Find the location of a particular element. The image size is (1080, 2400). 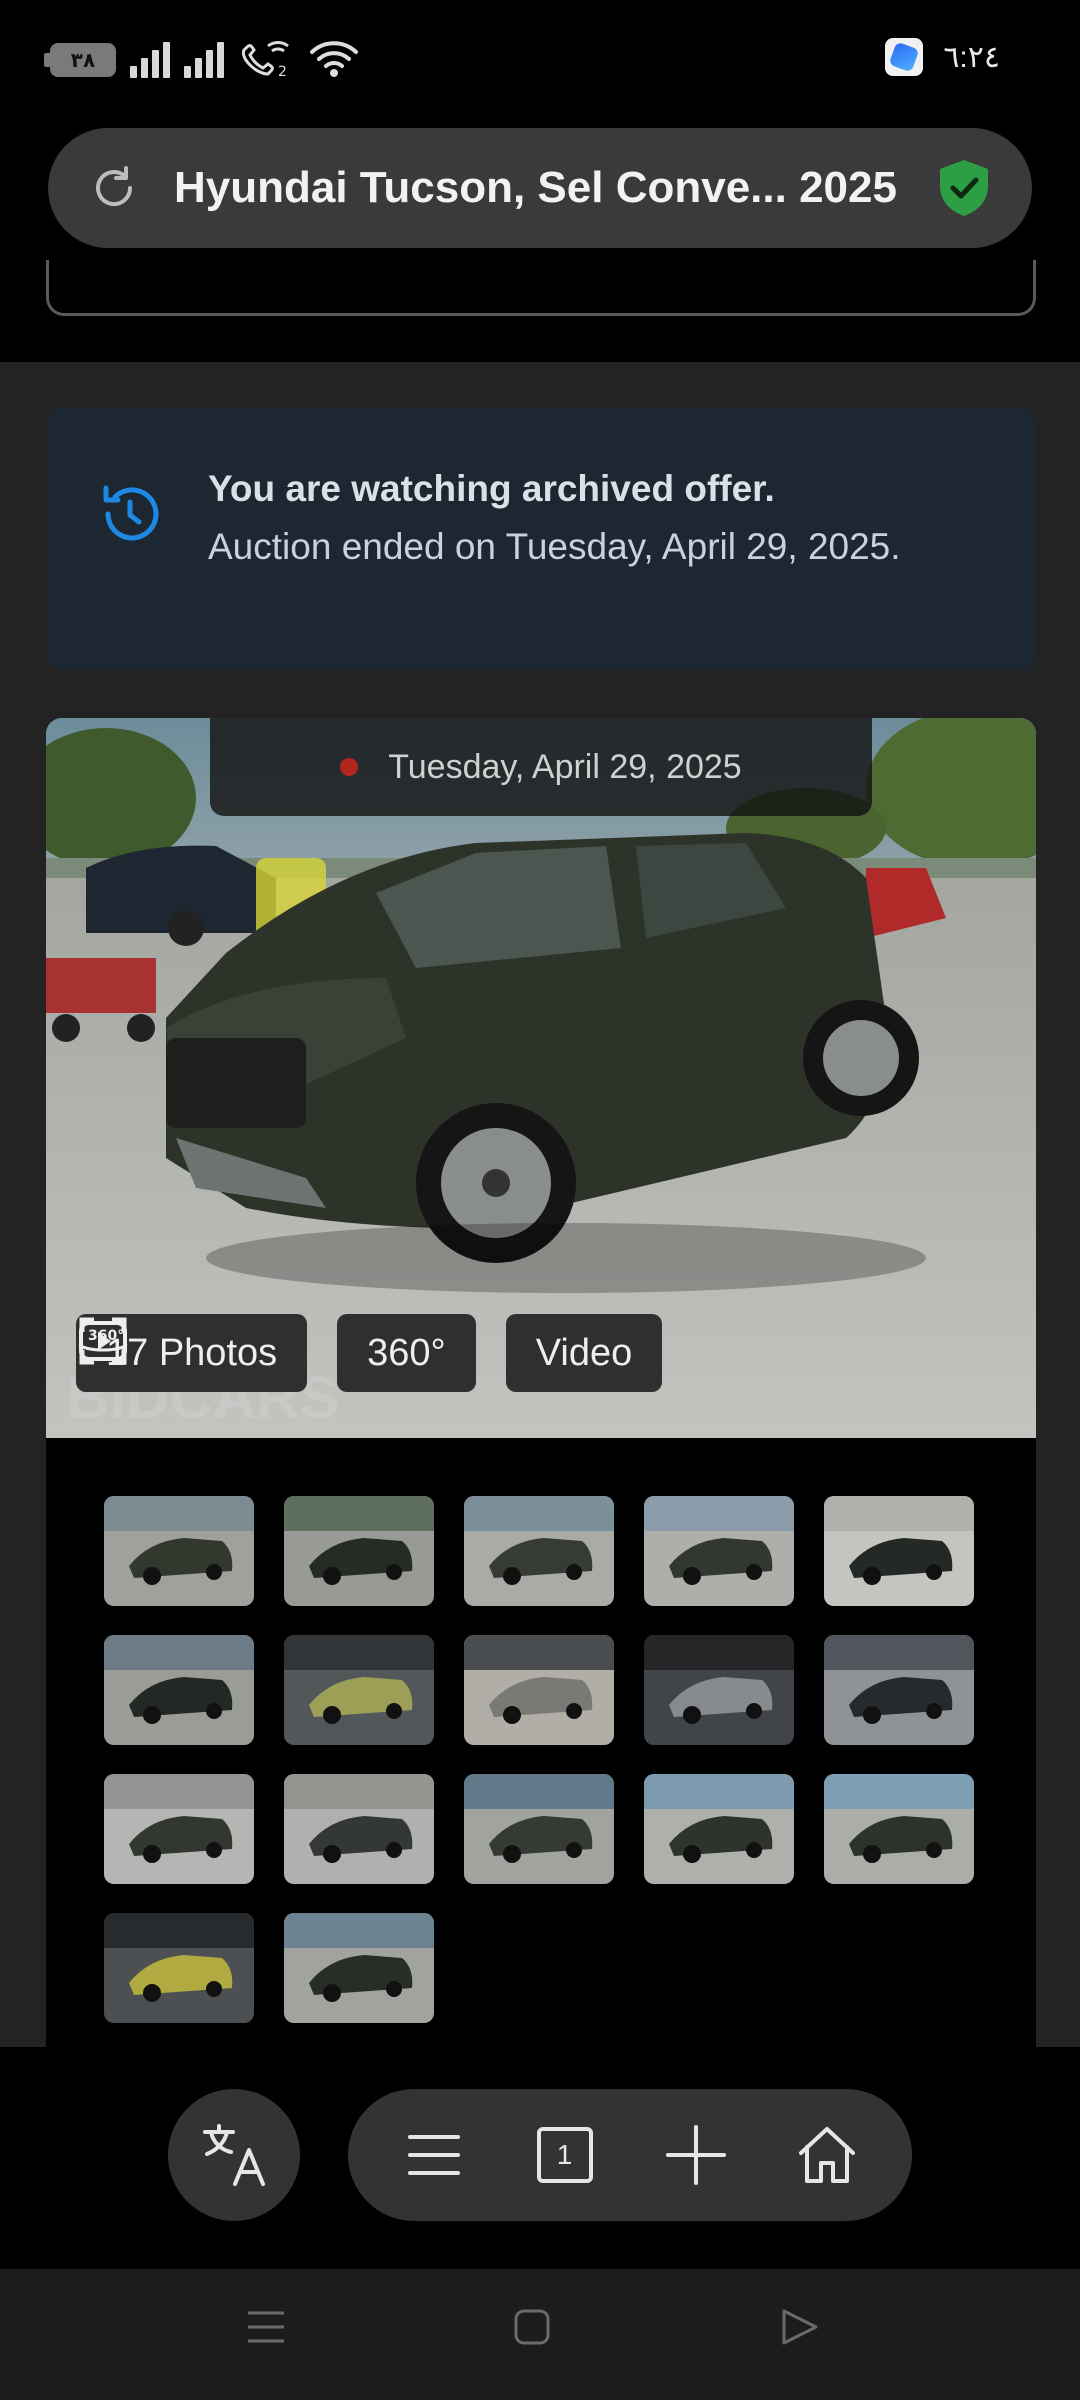

page-title: Hyundai Tucson, Sel Conve... 2025 is located at coordinates (555, 188).